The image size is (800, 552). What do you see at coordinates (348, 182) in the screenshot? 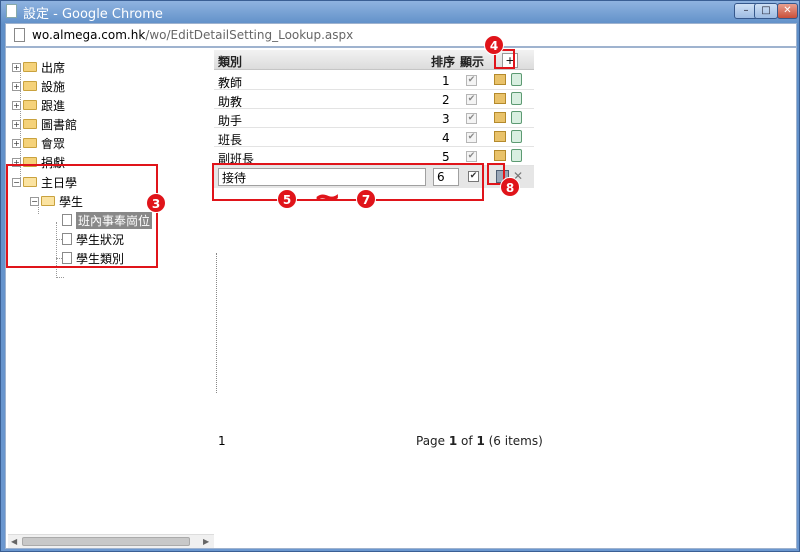
I see `annotation-box-edit-row` at bounding box center [348, 182].